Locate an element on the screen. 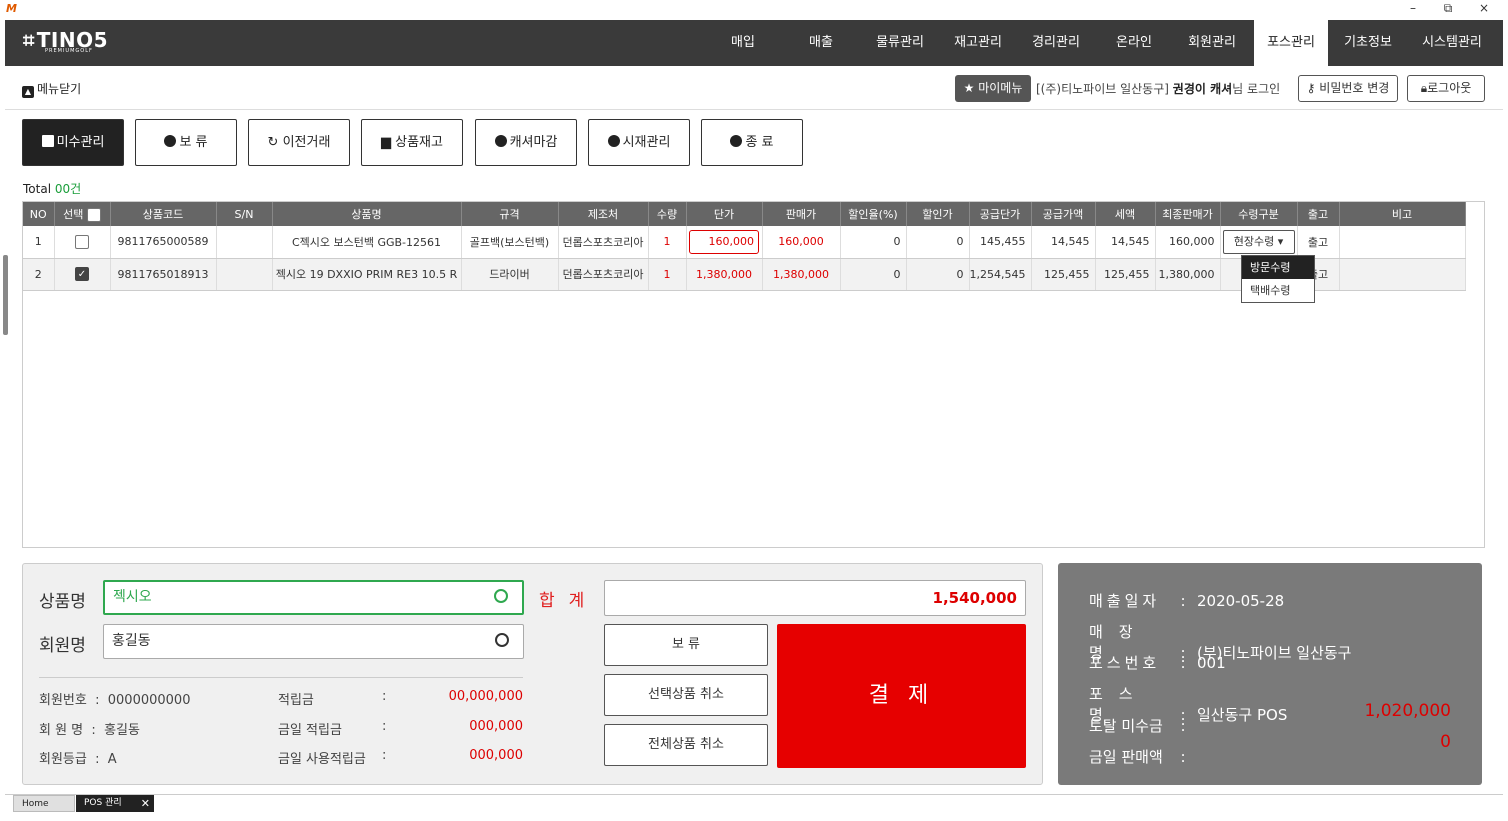 This screenshot has height=821, width=1508. nav-logistics: 물류관리 is located at coordinates (900, 43).